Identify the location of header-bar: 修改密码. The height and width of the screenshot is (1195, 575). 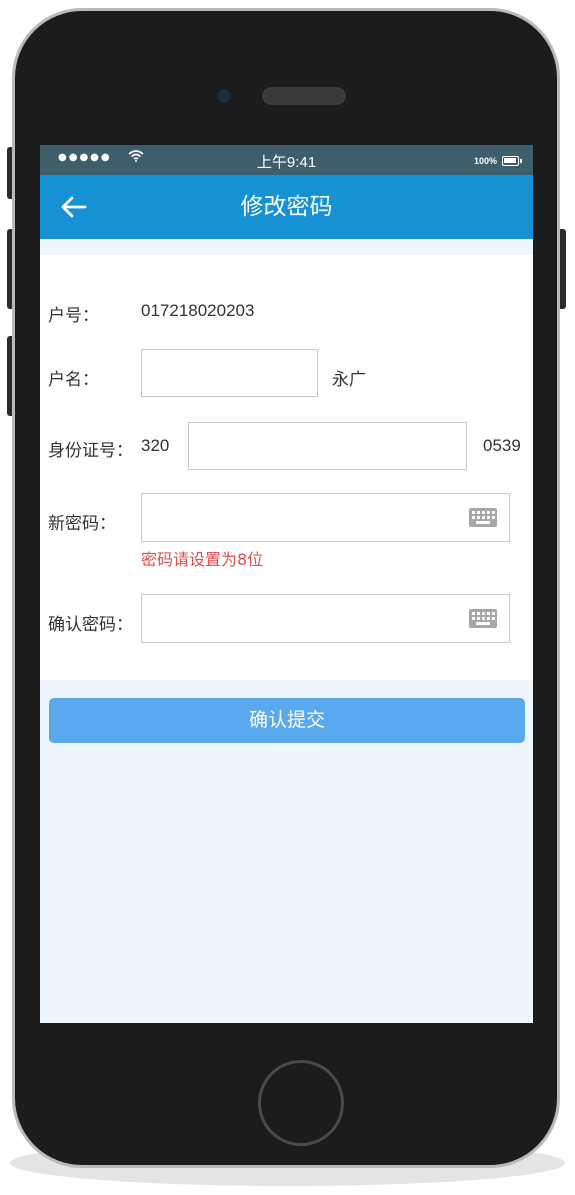
(286, 207).